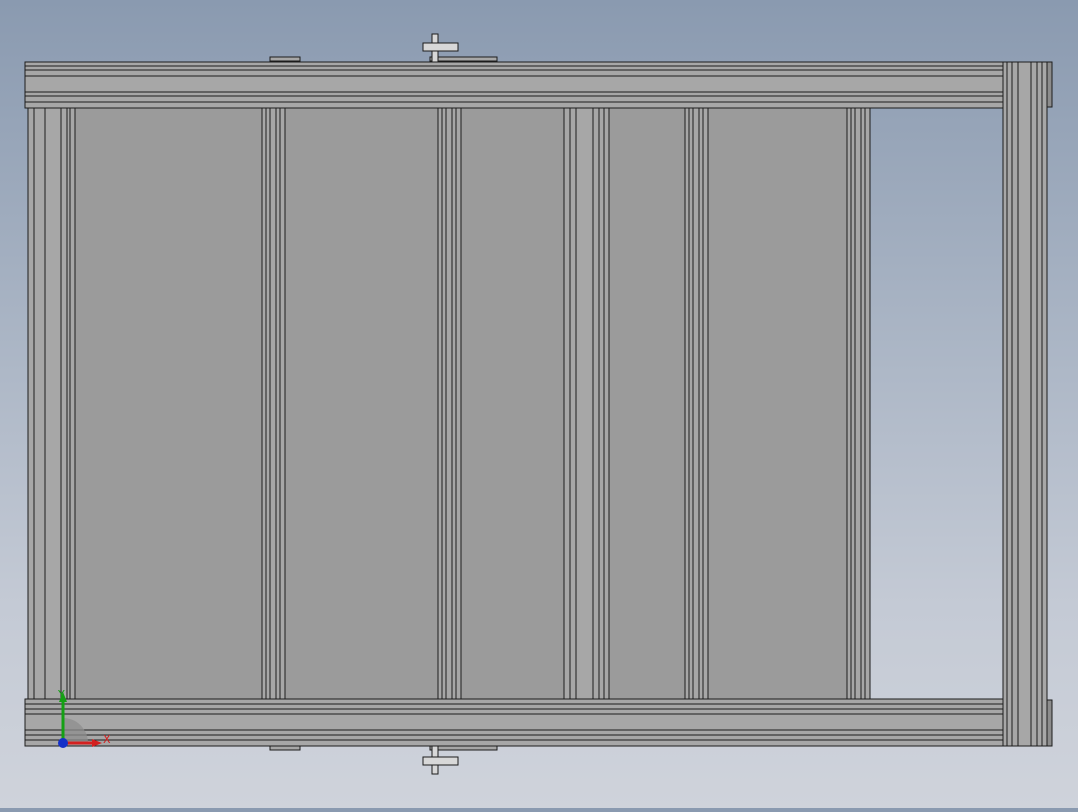 This screenshot has height=812, width=1078. What do you see at coordinates (440, 47) in the screenshot?
I see `top-handle-handle-bar` at bounding box center [440, 47].